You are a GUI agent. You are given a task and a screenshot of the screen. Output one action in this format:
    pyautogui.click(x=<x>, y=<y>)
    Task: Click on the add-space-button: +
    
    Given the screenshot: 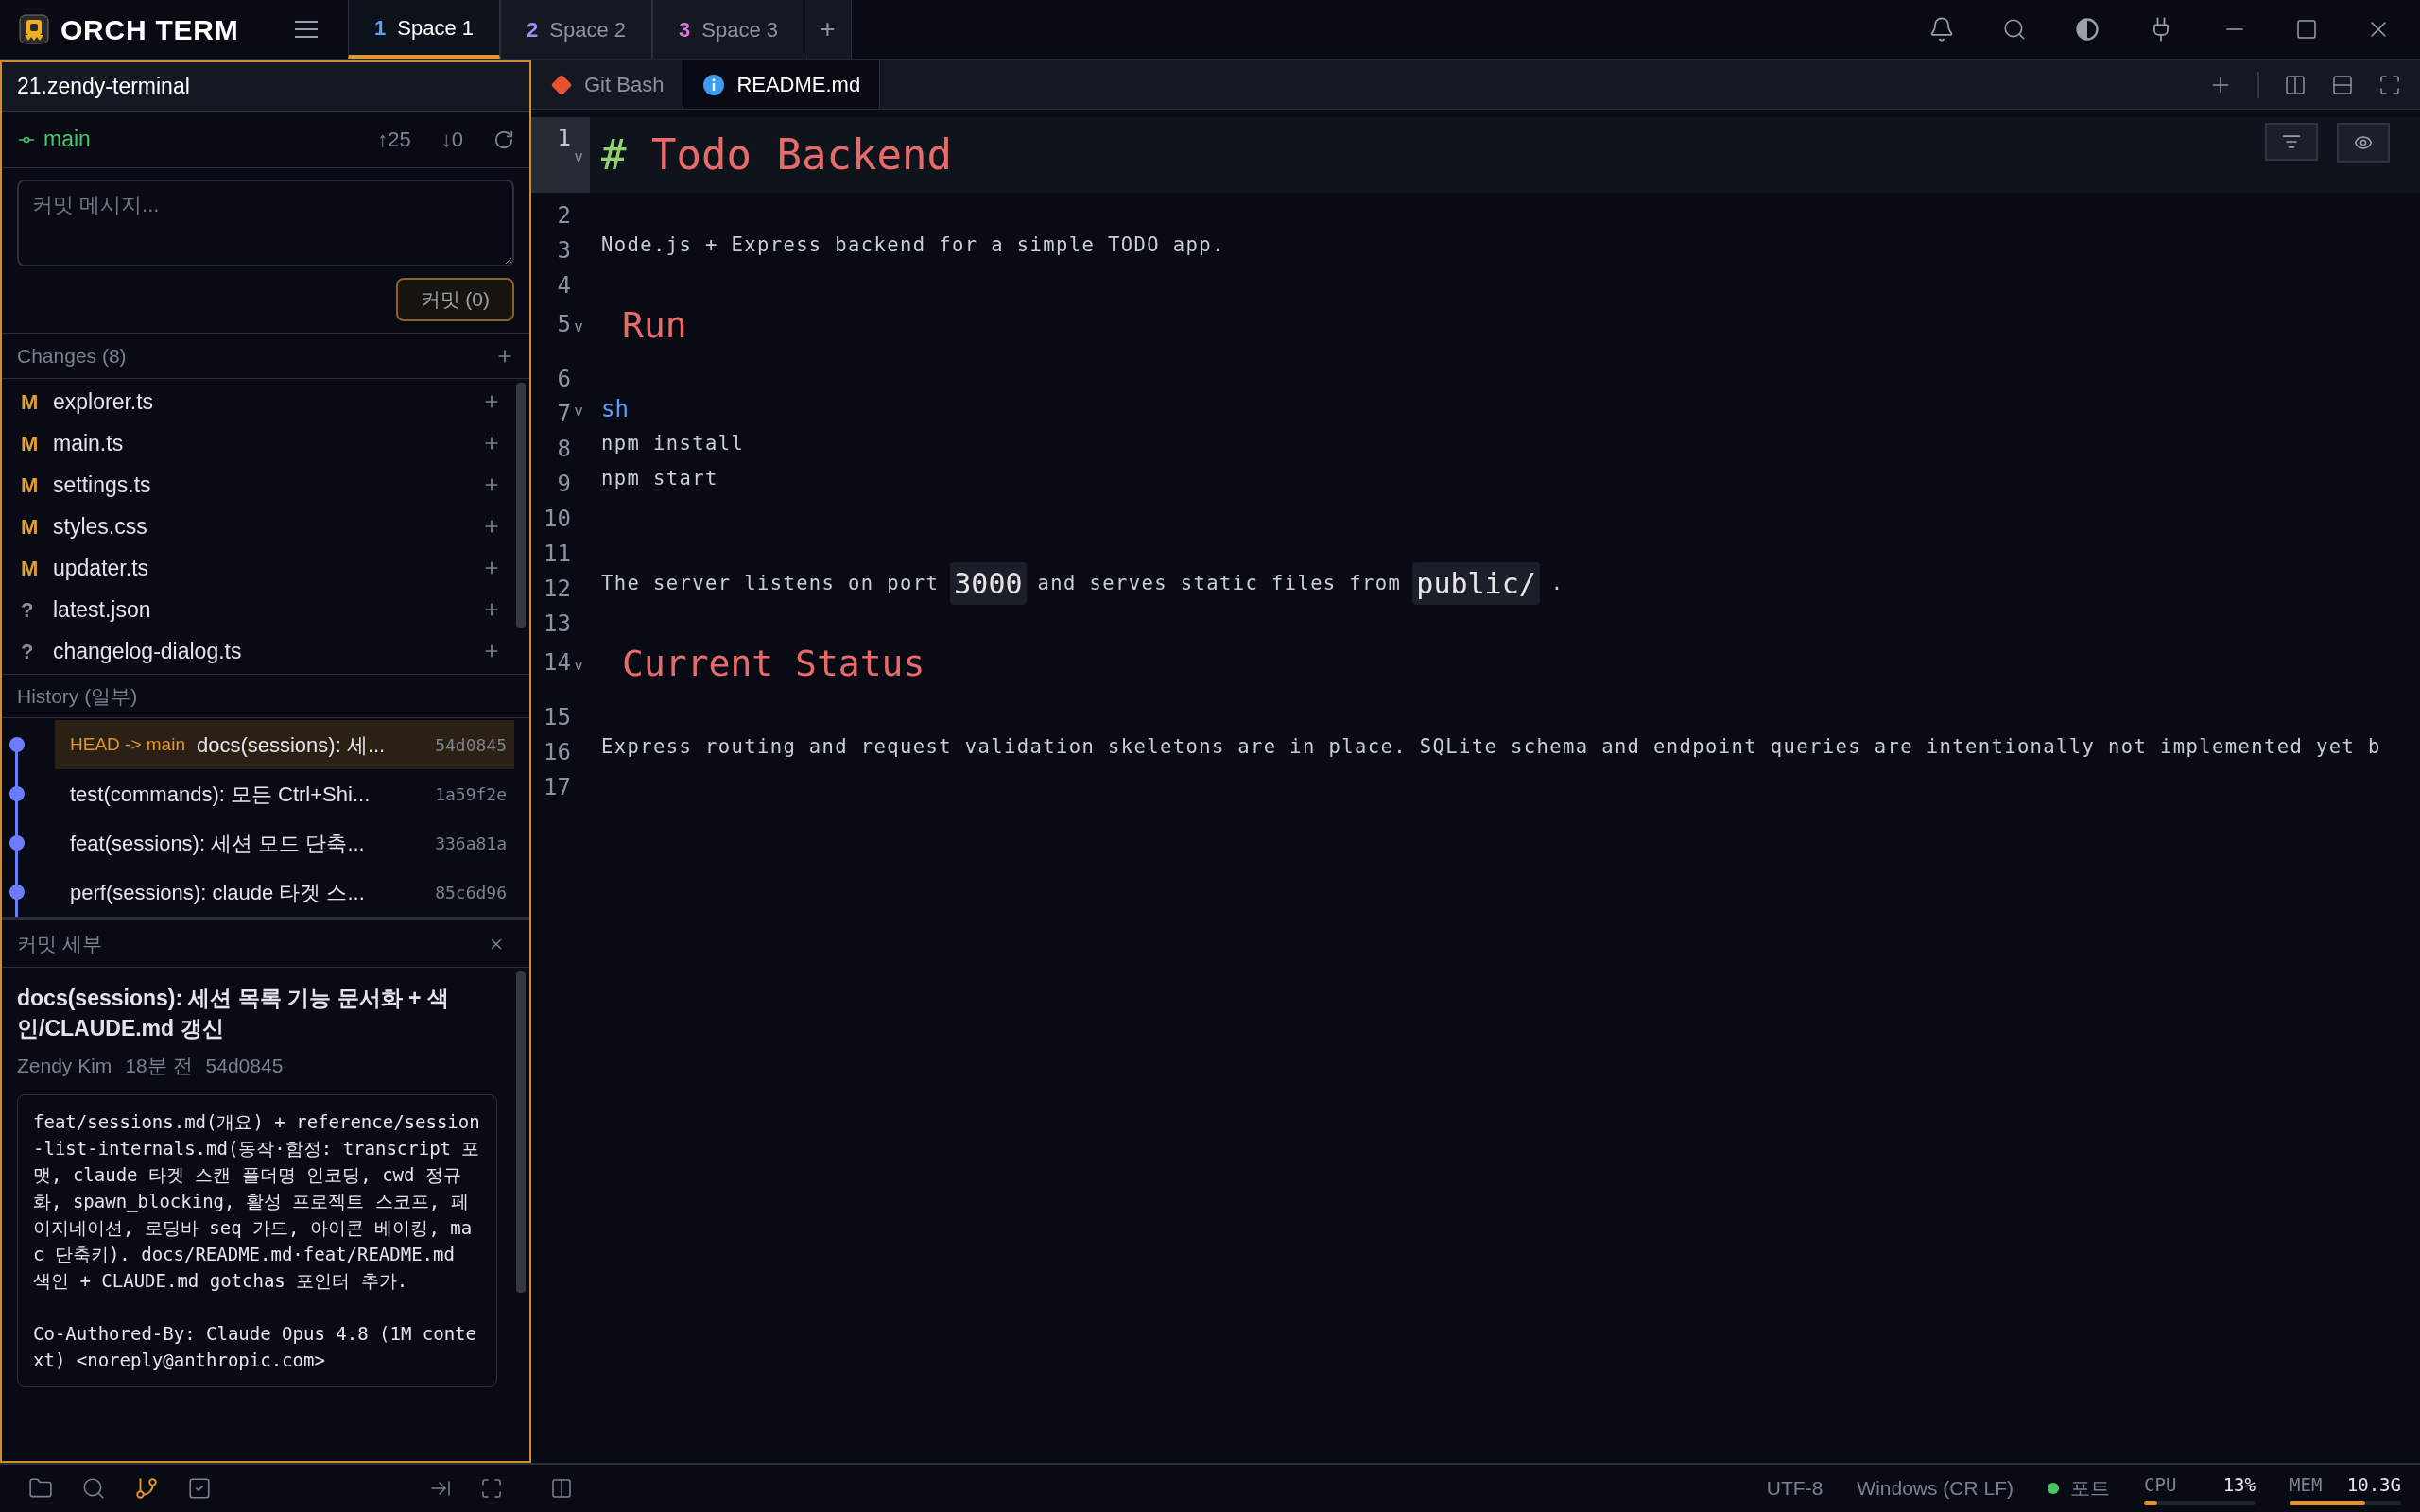 What is the action you would take?
    pyautogui.click(x=828, y=29)
    